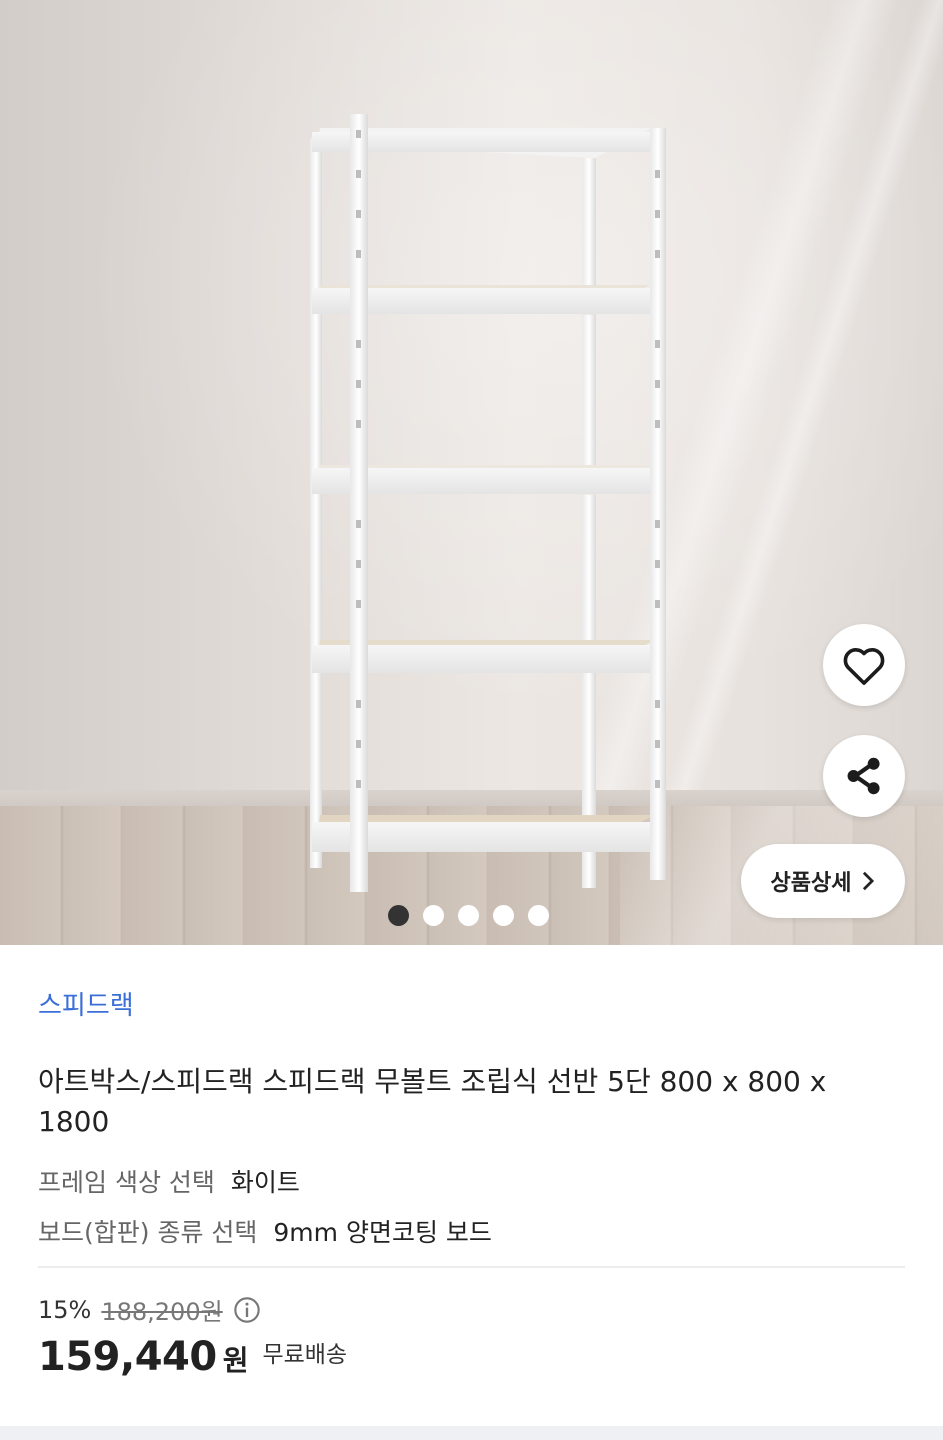  Describe the element at coordinates (471, 1433) in the screenshot. I see `section-separator` at that location.